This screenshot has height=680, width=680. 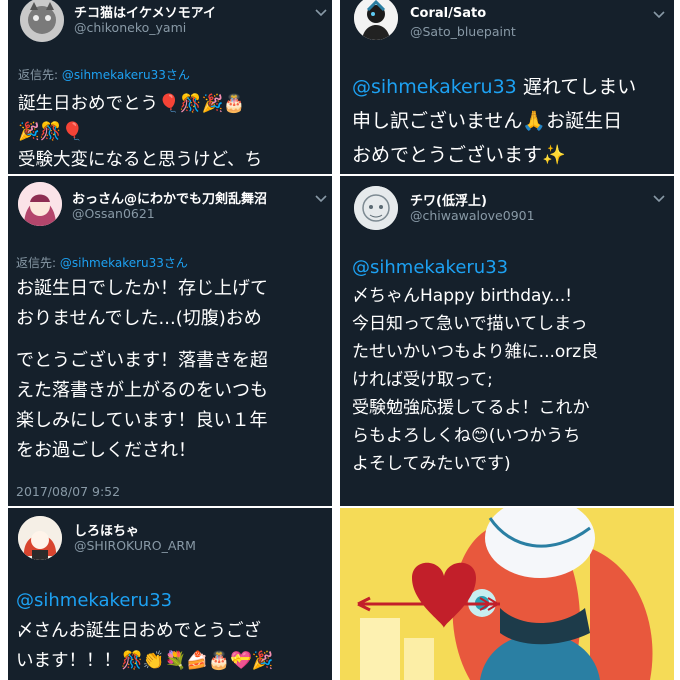 What do you see at coordinates (470, 324) in the screenshot?
I see `tweet-line: 今日知って急いで描いてしまっ` at bounding box center [470, 324].